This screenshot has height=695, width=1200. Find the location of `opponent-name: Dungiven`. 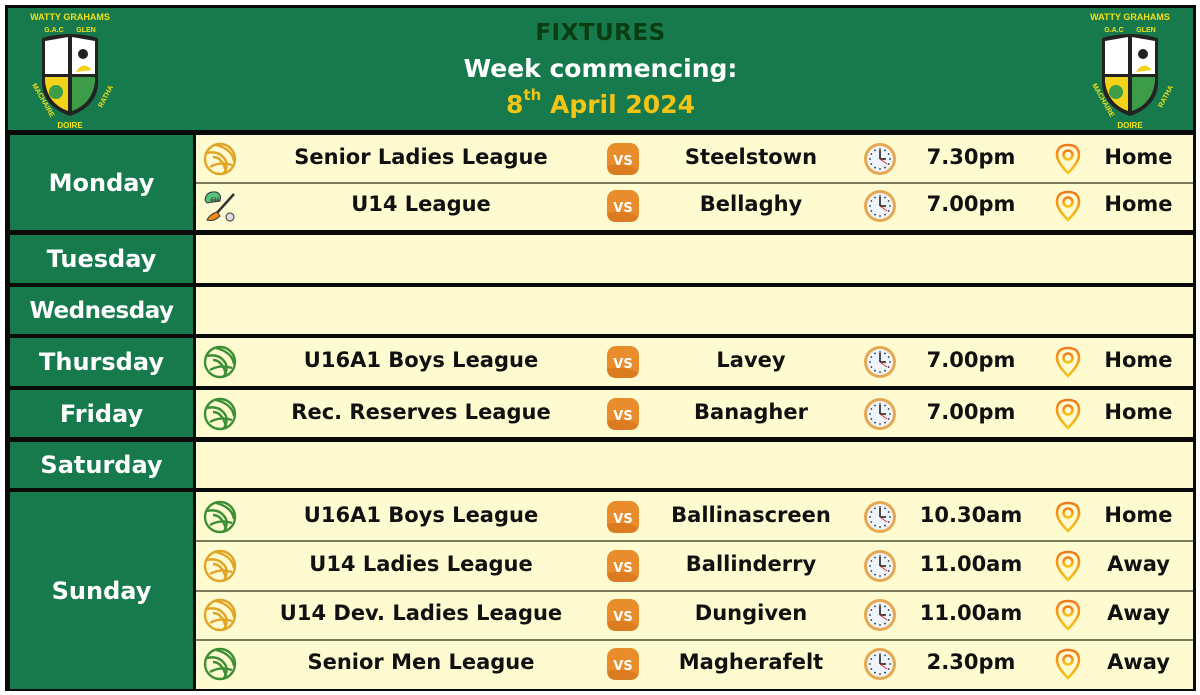

opponent-name: Dungiven is located at coordinates (751, 613).